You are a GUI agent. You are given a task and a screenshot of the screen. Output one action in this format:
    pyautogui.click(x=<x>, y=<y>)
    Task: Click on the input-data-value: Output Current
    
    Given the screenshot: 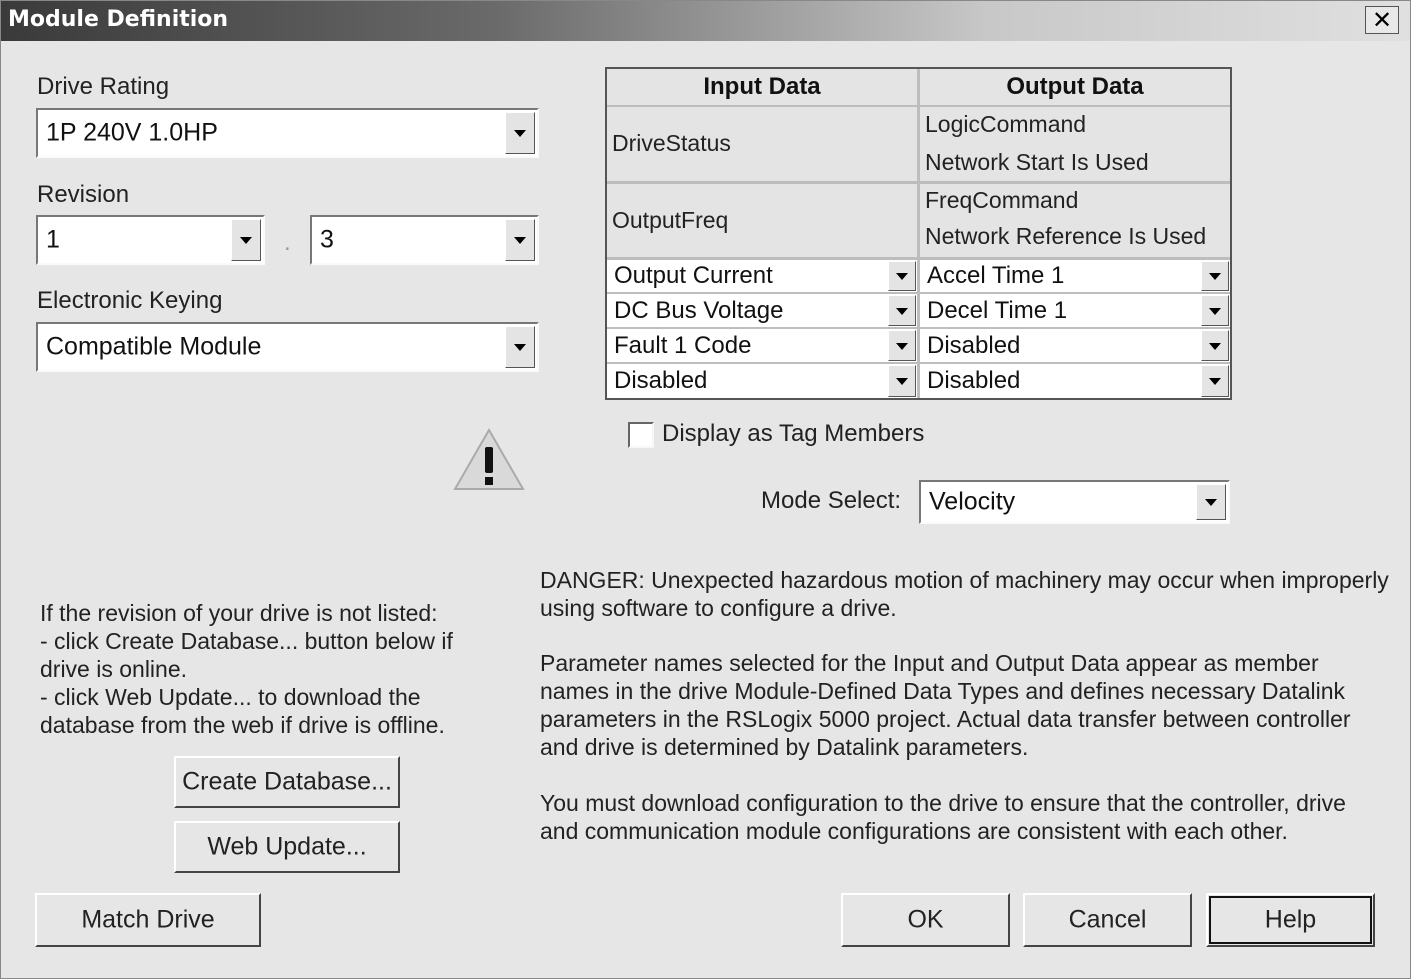 What is the action you would take?
    pyautogui.click(x=693, y=275)
    